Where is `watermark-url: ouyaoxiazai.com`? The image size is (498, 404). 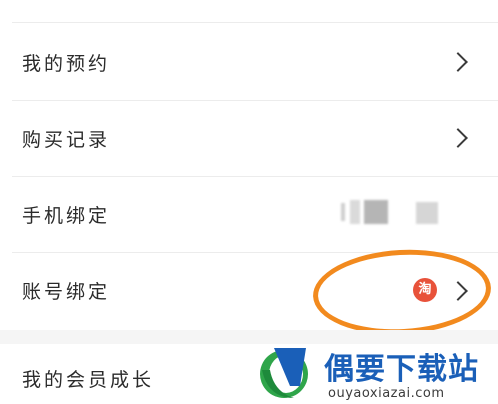
watermark-url: ouyaoxiazai.com is located at coordinates (386, 393).